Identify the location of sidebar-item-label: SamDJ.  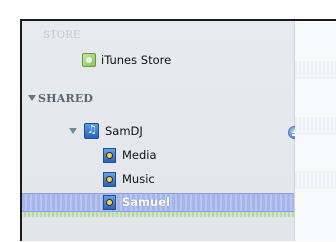
(124, 131).